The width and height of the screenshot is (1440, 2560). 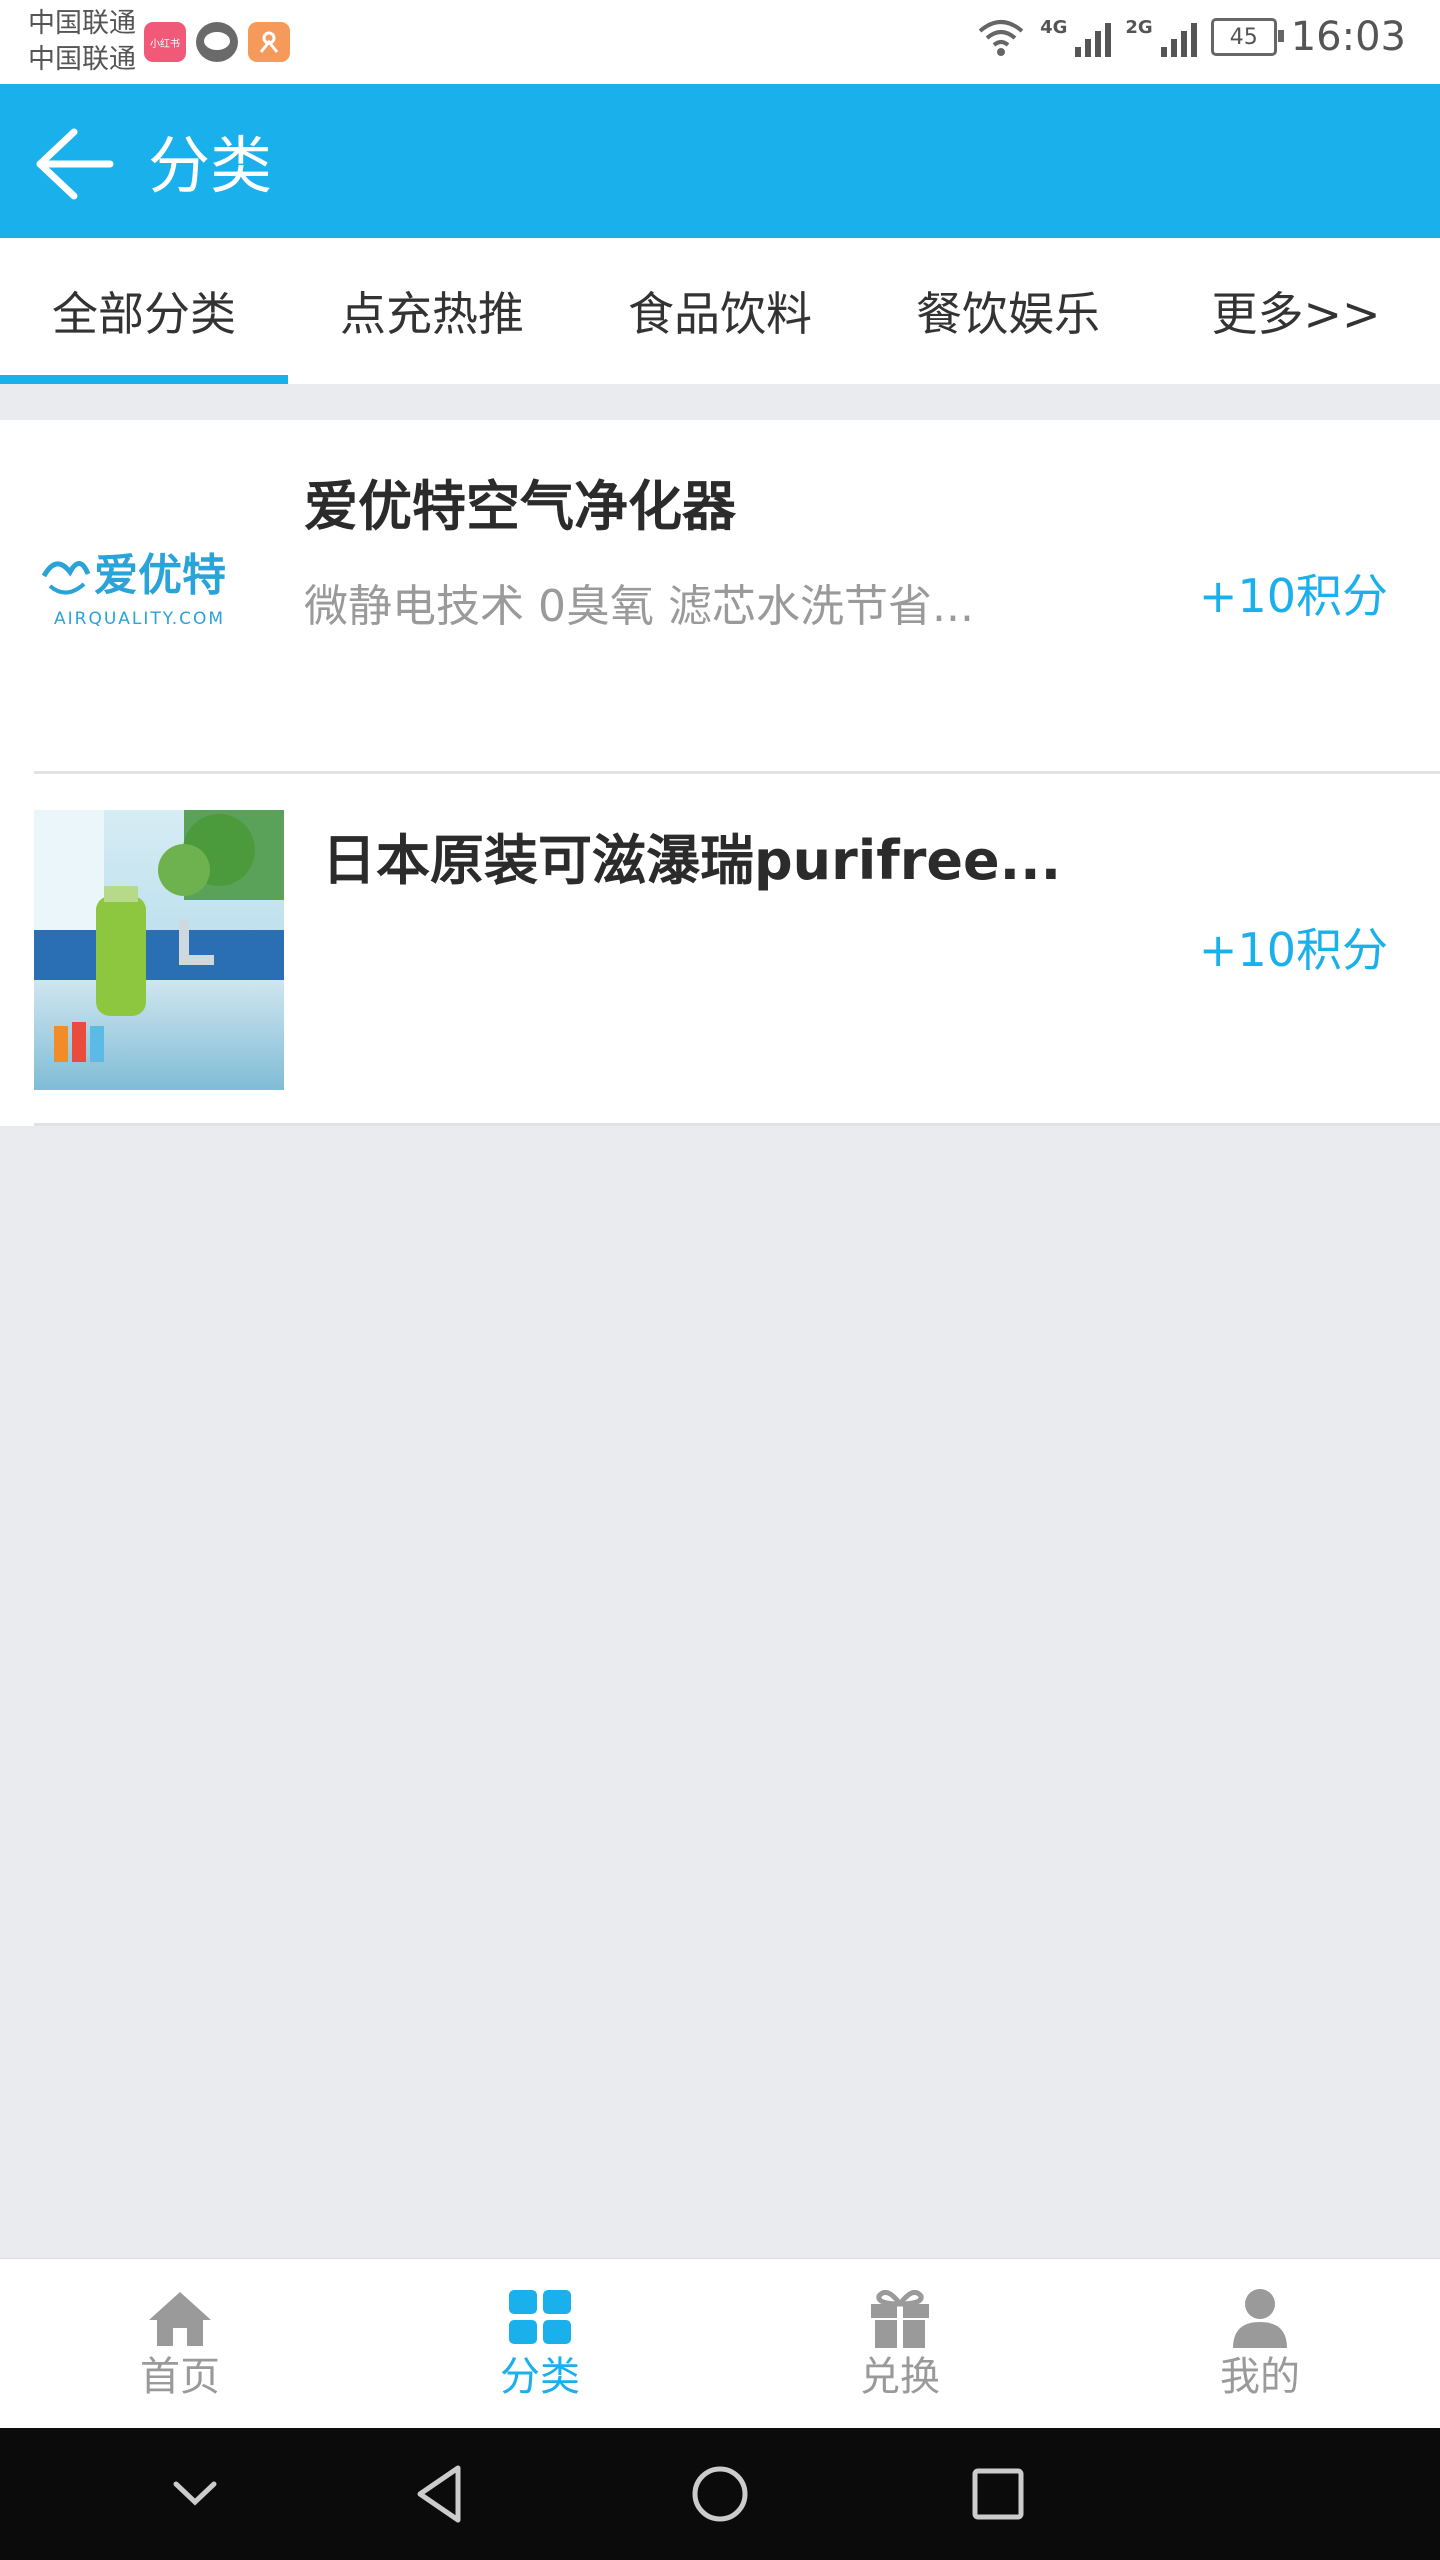 I want to click on app-notification-icon, so click(x=269, y=42).